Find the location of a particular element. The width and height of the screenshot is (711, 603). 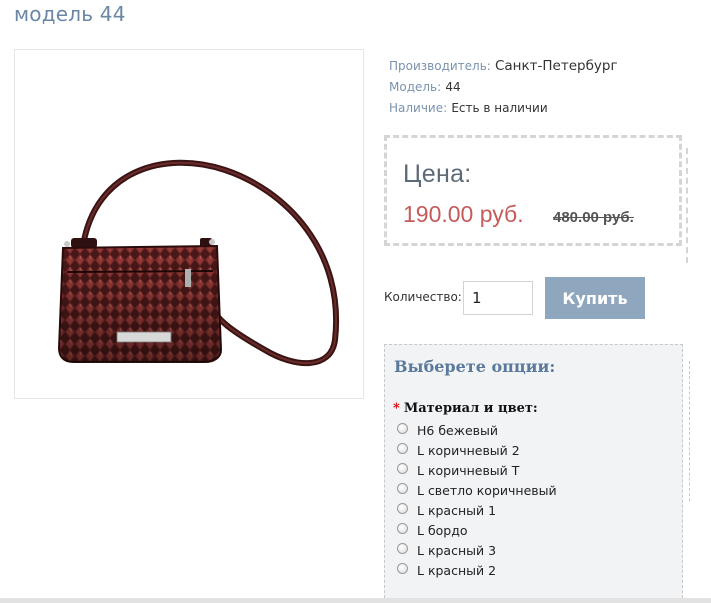

option-label: L коричневый Т is located at coordinates (468, 470).